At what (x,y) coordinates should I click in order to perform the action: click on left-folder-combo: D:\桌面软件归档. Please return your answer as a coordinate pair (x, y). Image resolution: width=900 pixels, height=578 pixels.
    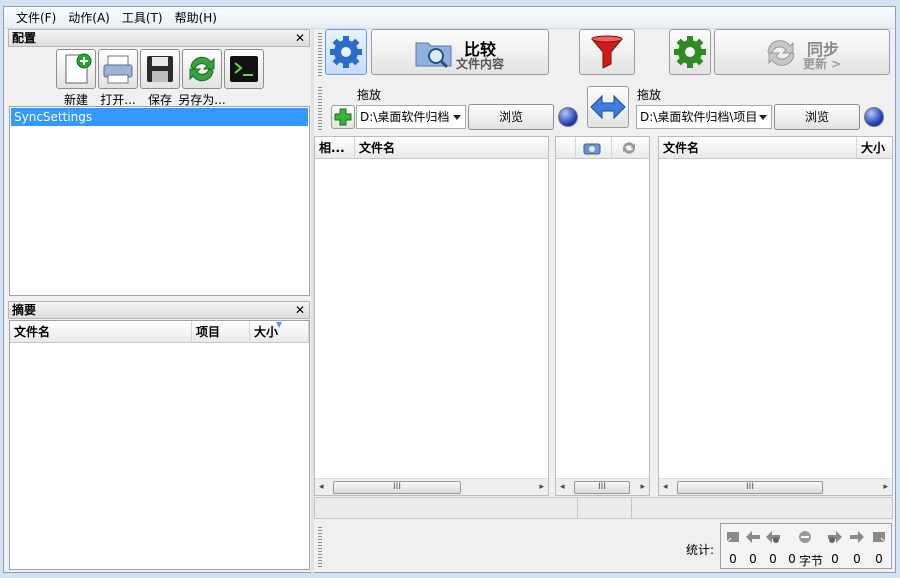
    Looking at the image, I should click on (411, 117).